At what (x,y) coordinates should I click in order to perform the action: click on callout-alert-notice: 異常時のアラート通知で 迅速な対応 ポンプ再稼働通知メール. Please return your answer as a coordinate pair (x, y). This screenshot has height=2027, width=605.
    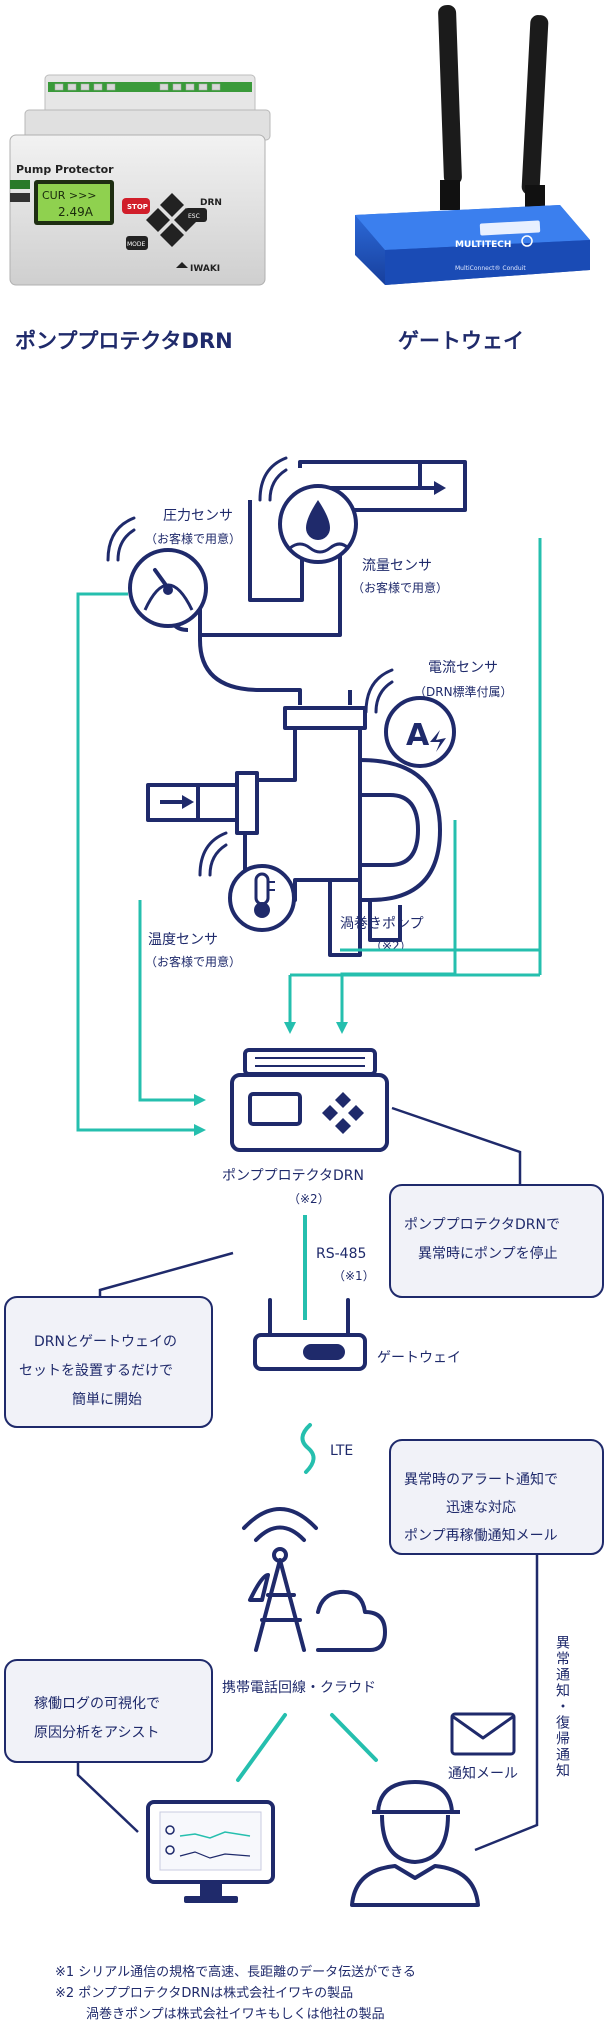
    Looking at the image, I should click on (496, 1497).